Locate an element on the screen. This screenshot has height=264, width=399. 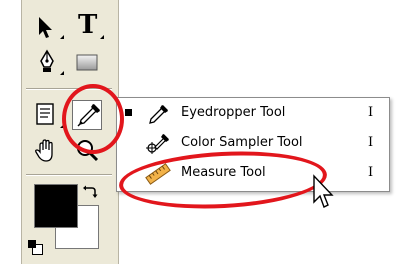
hand-icon is located at coordinates (44, 150).